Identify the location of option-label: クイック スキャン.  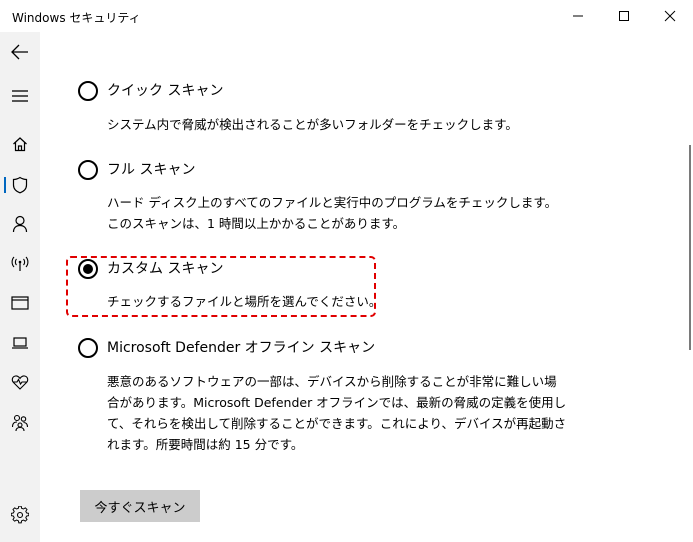
(165, 91).